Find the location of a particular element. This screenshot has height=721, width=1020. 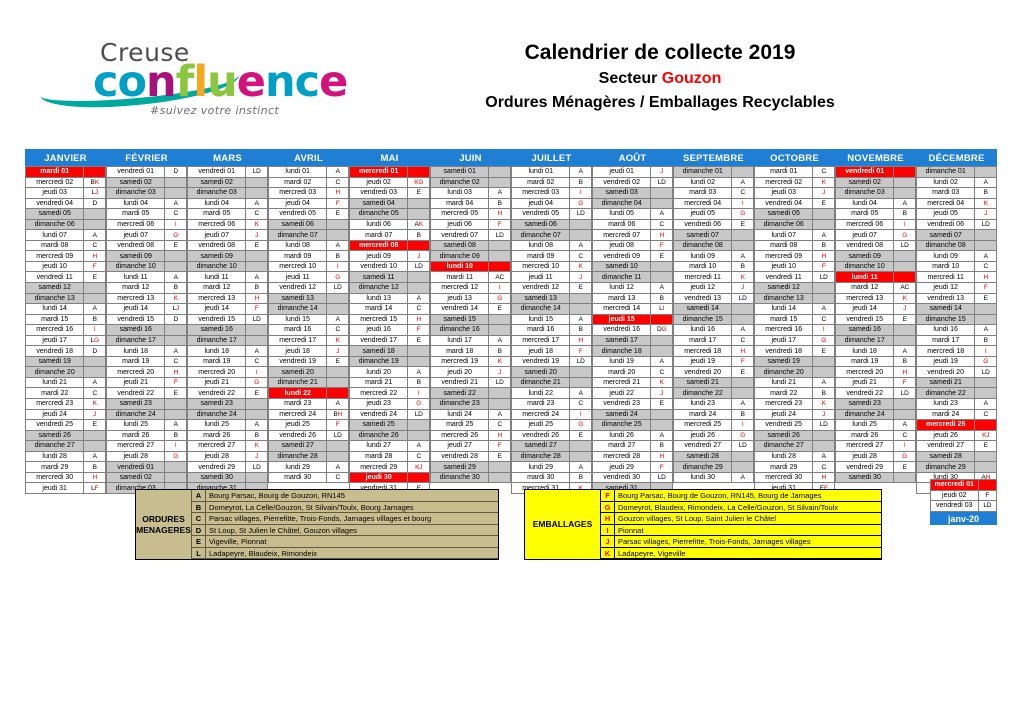

calendar-day-row: dimanche 18 is located at coordinates (632, 351).